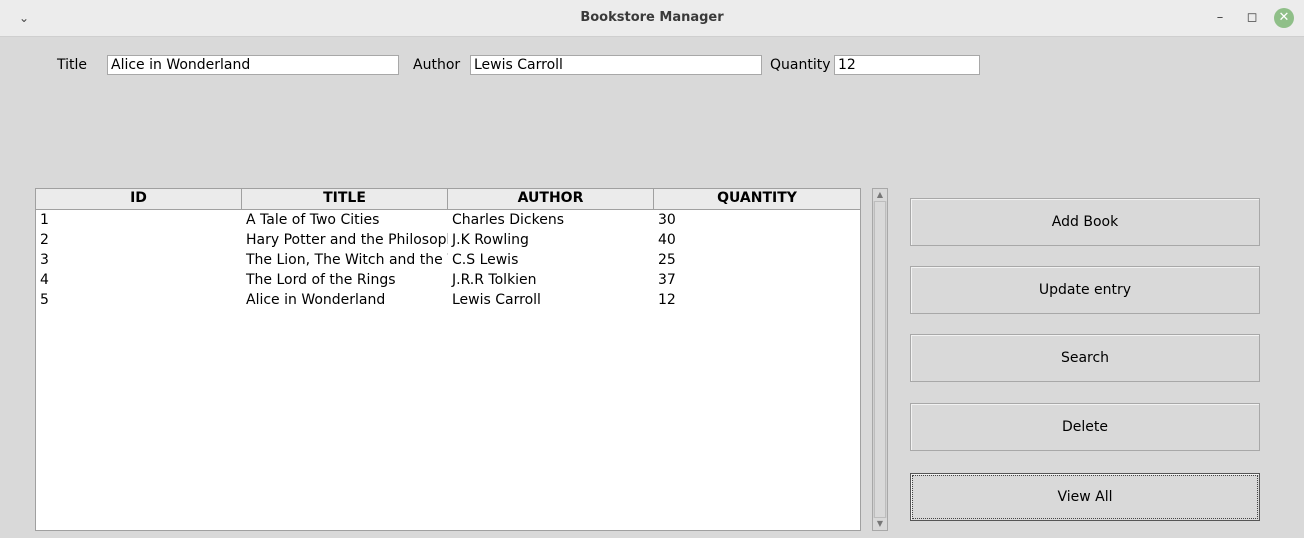  I want to click on maximize-icon: ◻, so click(1252, 18).